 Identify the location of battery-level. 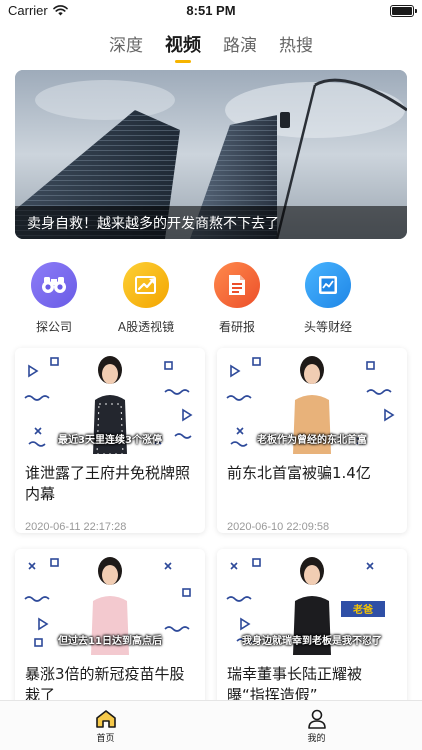
(402, 11).